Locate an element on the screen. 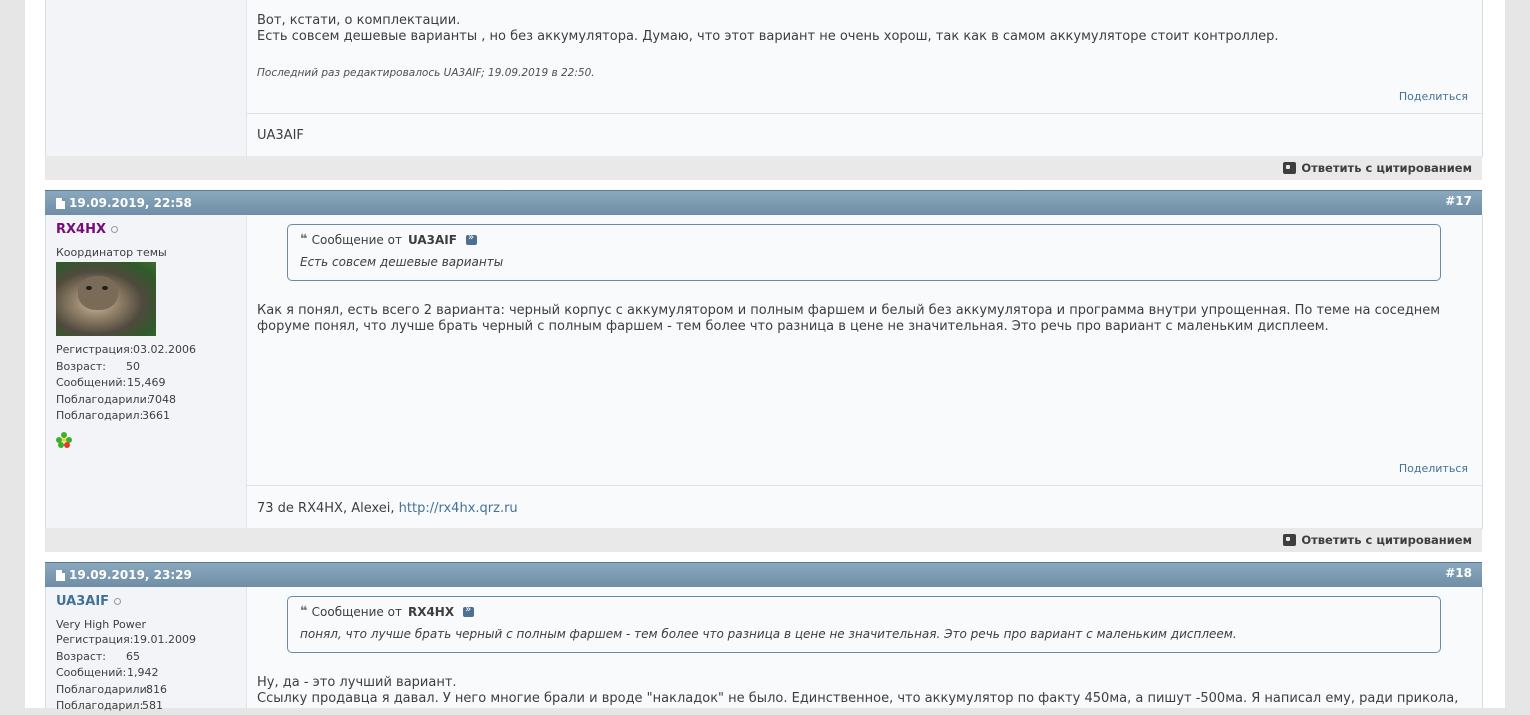  post18-quote-author: RX4HX is located at coordinates (431, 611).